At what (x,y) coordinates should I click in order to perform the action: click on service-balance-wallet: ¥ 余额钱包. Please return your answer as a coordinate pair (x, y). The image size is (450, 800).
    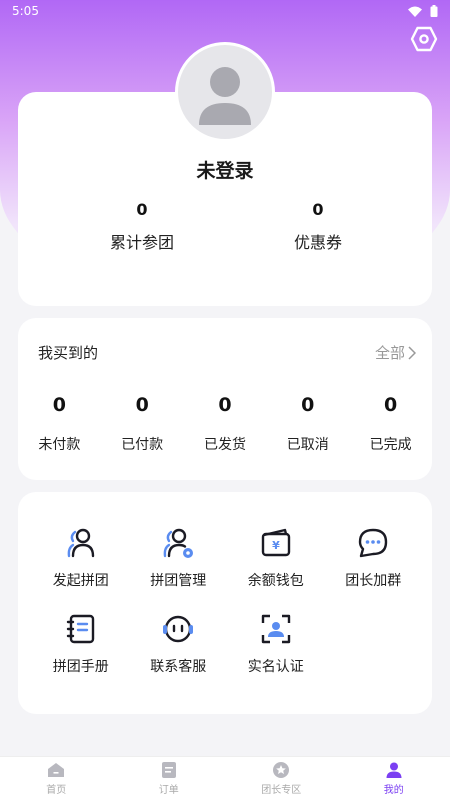
    Looking at the image, I should click on (276, 558).